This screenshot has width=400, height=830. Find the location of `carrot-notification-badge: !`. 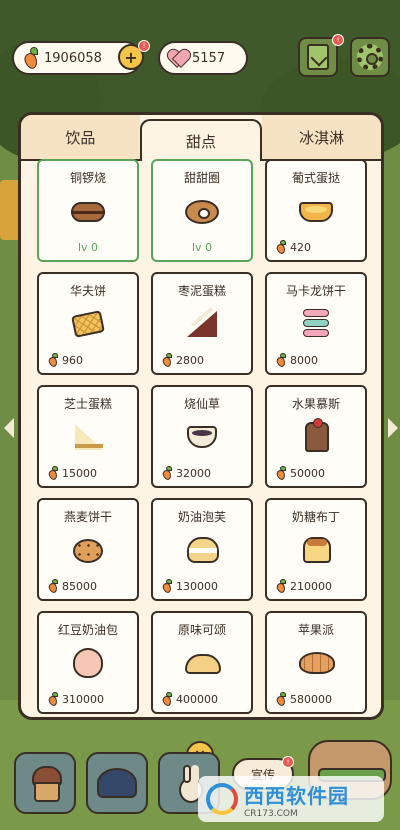

carrot-notification-badge: ! is located at coordinates (144, 46).